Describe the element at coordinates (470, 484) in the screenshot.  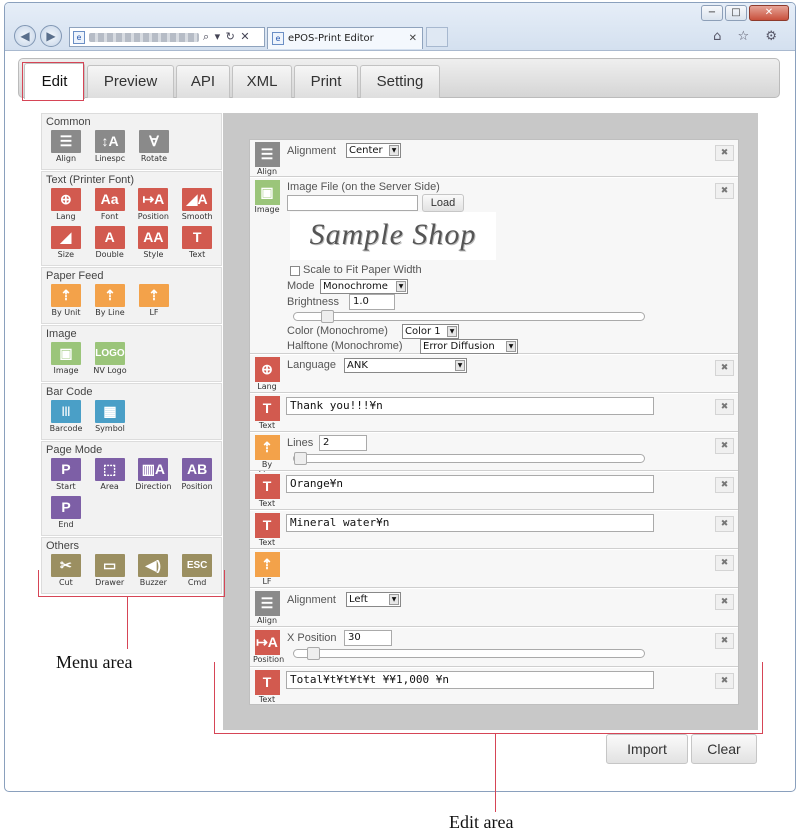
I see `text-input: Orange¥n` at that location.